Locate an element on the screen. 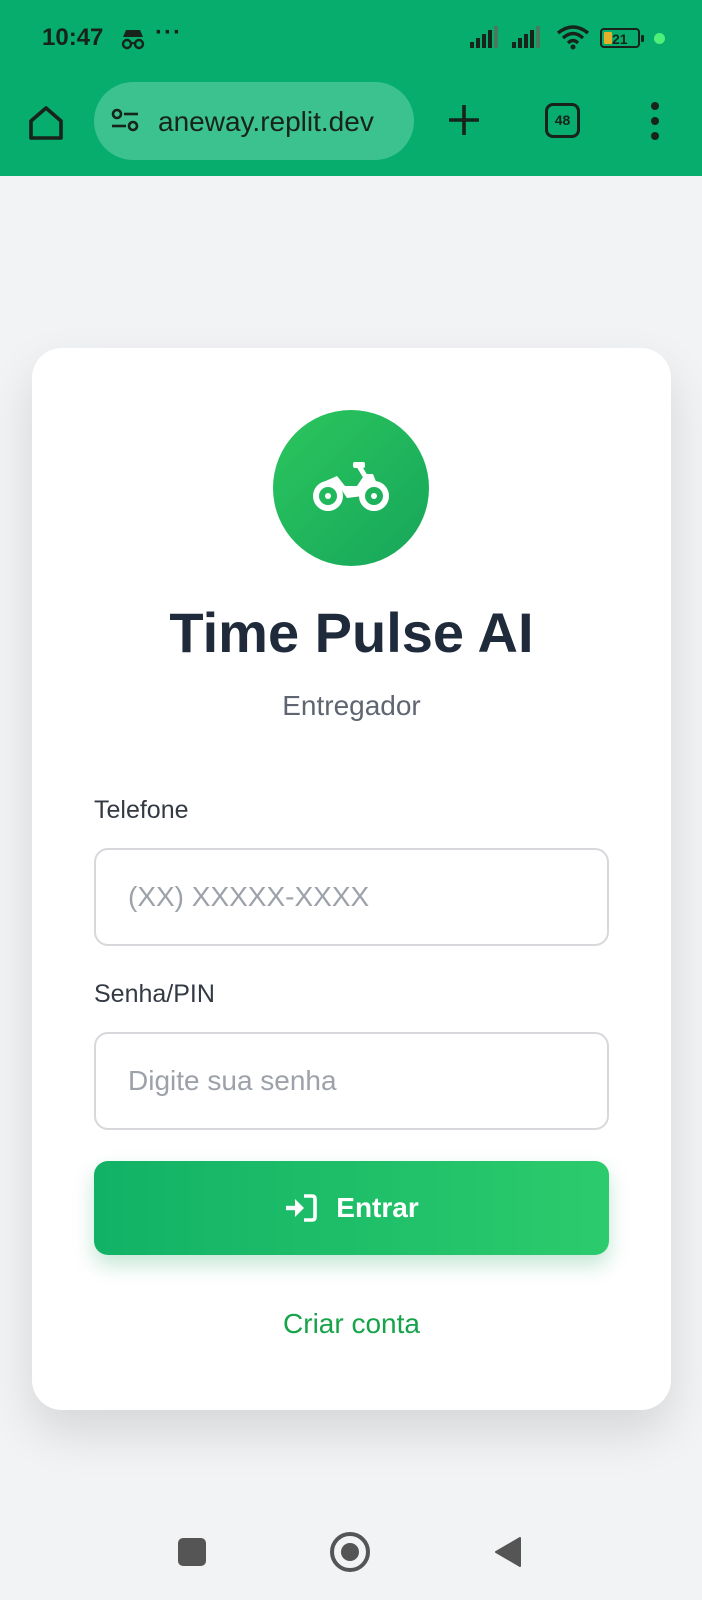 The width and height of the screenshot is (702, 1600). address-bar: aneway.replit.dev is located at coordinates (254, 121).